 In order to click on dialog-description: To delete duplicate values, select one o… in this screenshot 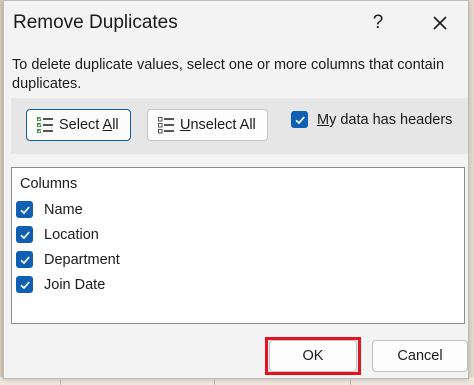, I will do `click(228, 74)`.